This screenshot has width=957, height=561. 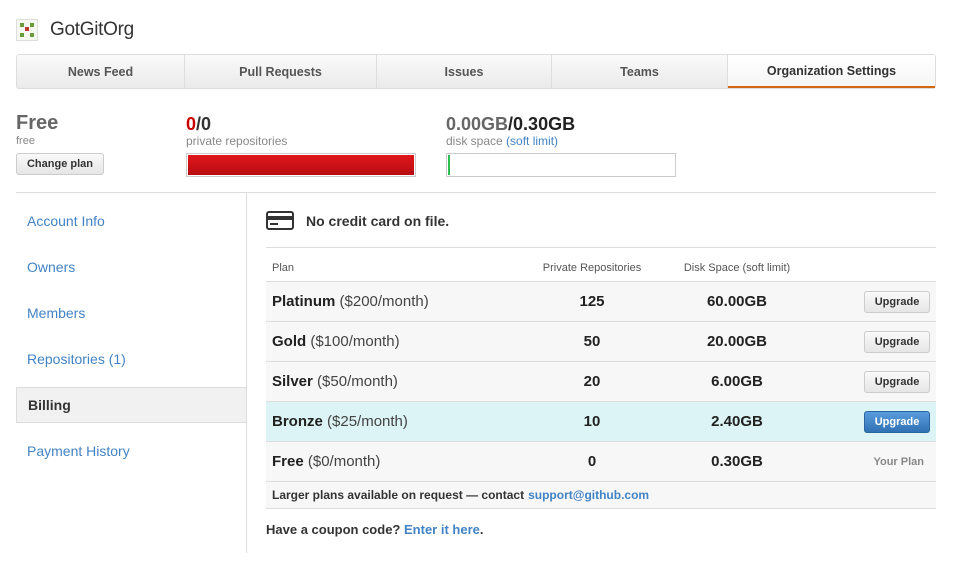 I want to click on plan-disk: 6.00GB, so click(x=737, y=381).